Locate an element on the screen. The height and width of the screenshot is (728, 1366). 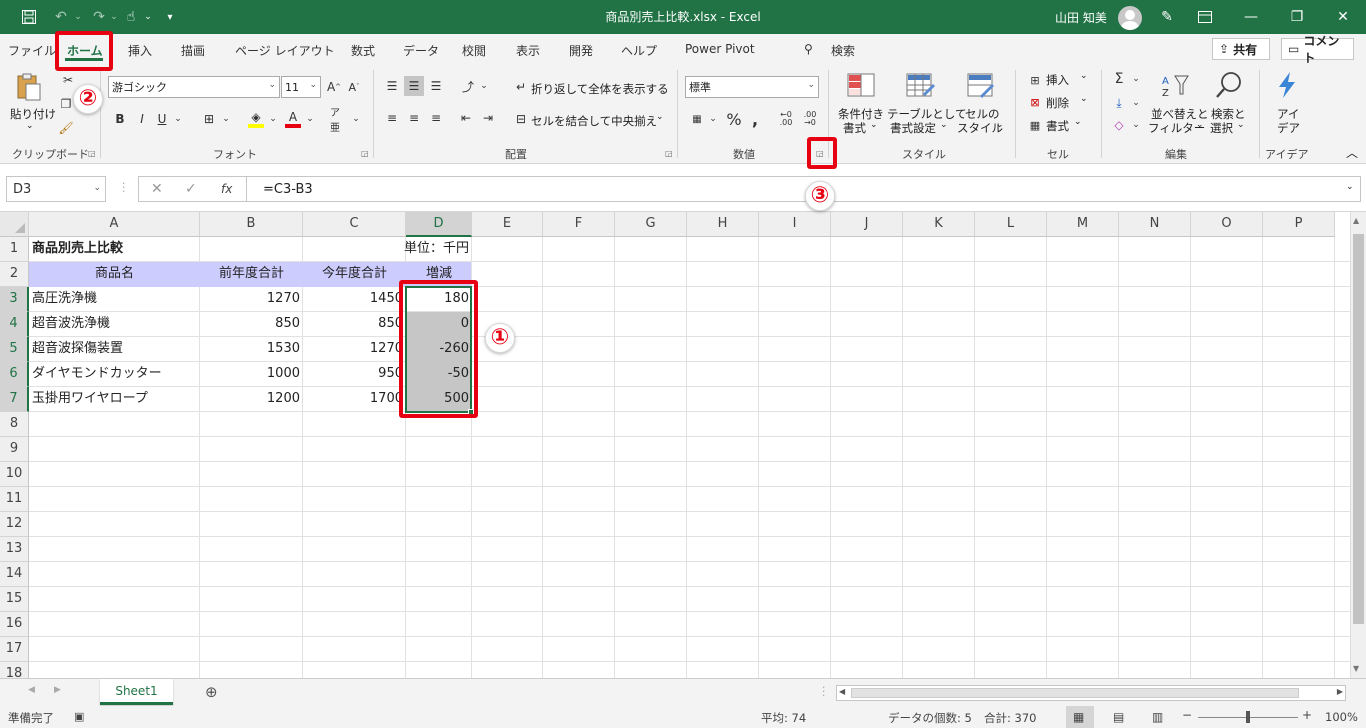
format-as-table-icon is located at coordinates (920, 86).